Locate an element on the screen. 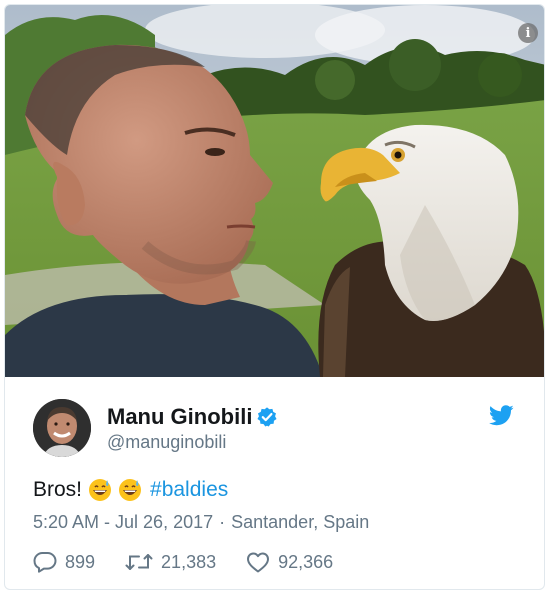  tweet-text: Bros! #baldies is located at coordinates (130, 490).